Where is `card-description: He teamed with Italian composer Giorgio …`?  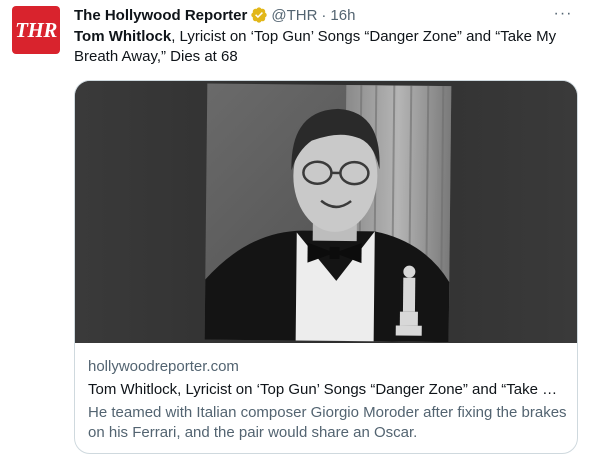
card-description: He teamed with Italian composer Giorgio … is located at coordinates (327, 422).